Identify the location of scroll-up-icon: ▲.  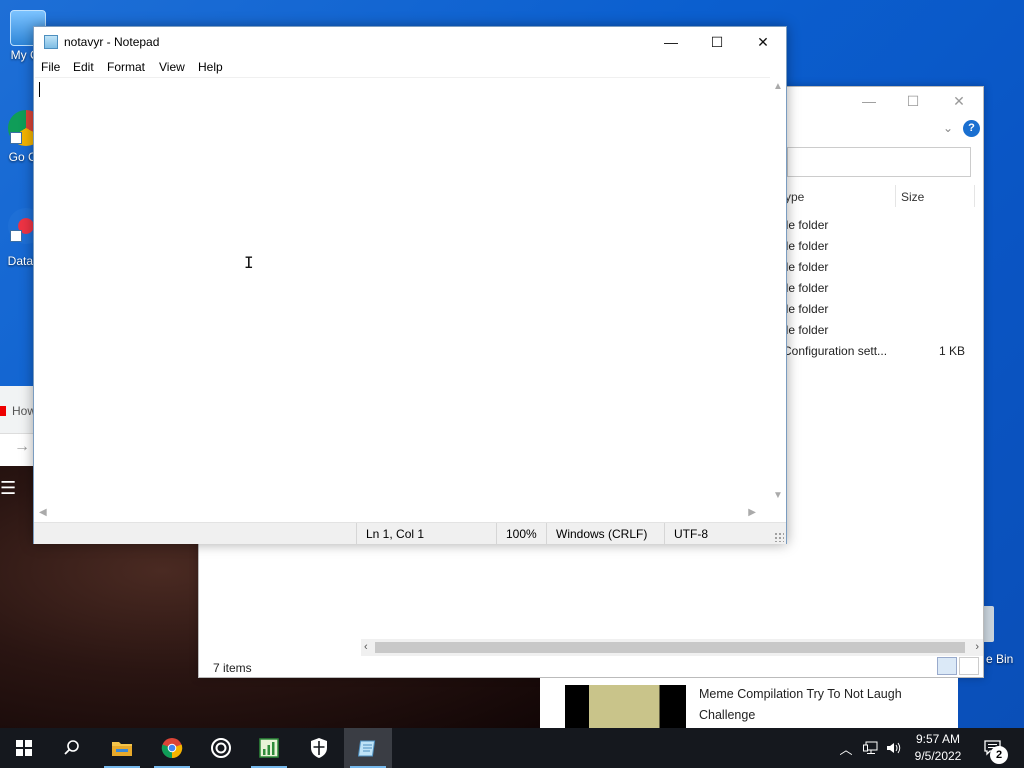
(778, 86).